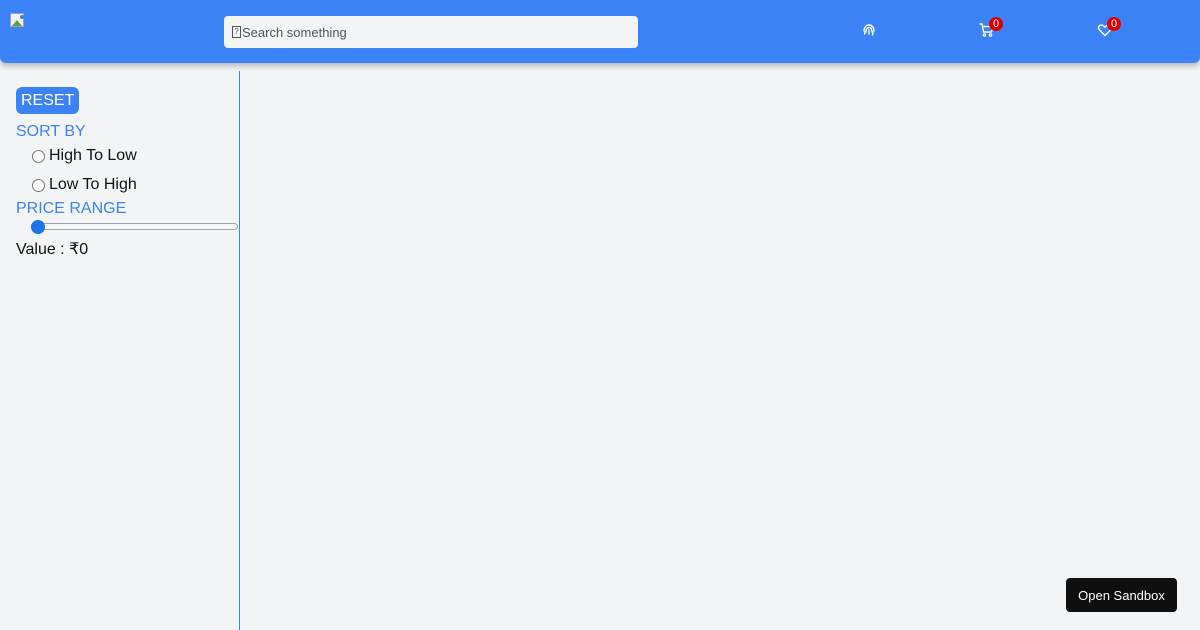 The image size is (1200, 630). I want to click on price-range-slider, so click(135, 227).